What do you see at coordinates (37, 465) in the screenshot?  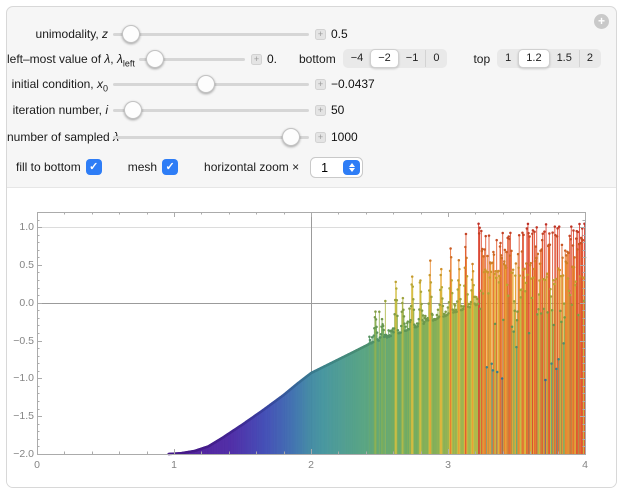 I see `x-tick-label: 0` at bounding box center [37, 465].